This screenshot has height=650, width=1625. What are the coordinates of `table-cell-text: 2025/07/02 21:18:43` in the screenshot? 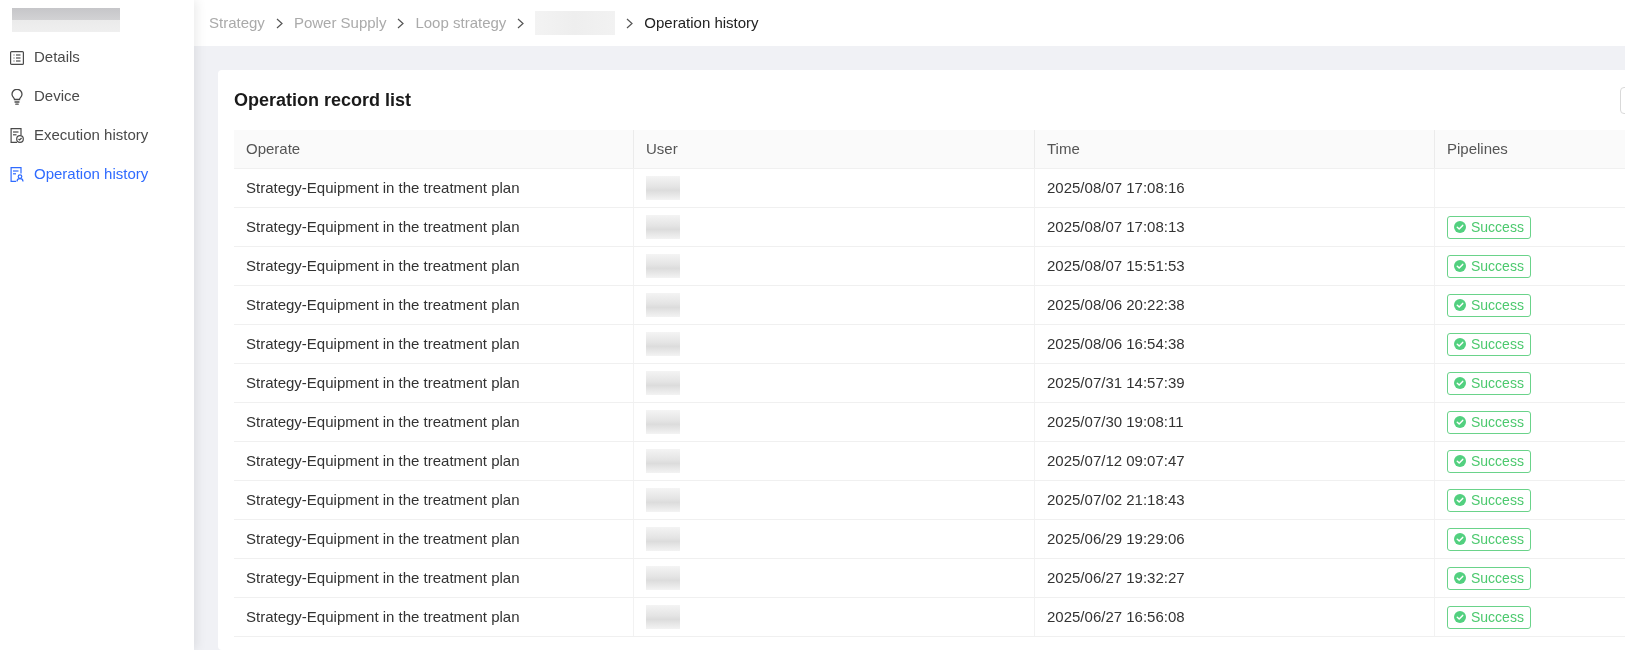 It's located at (1116, 499).